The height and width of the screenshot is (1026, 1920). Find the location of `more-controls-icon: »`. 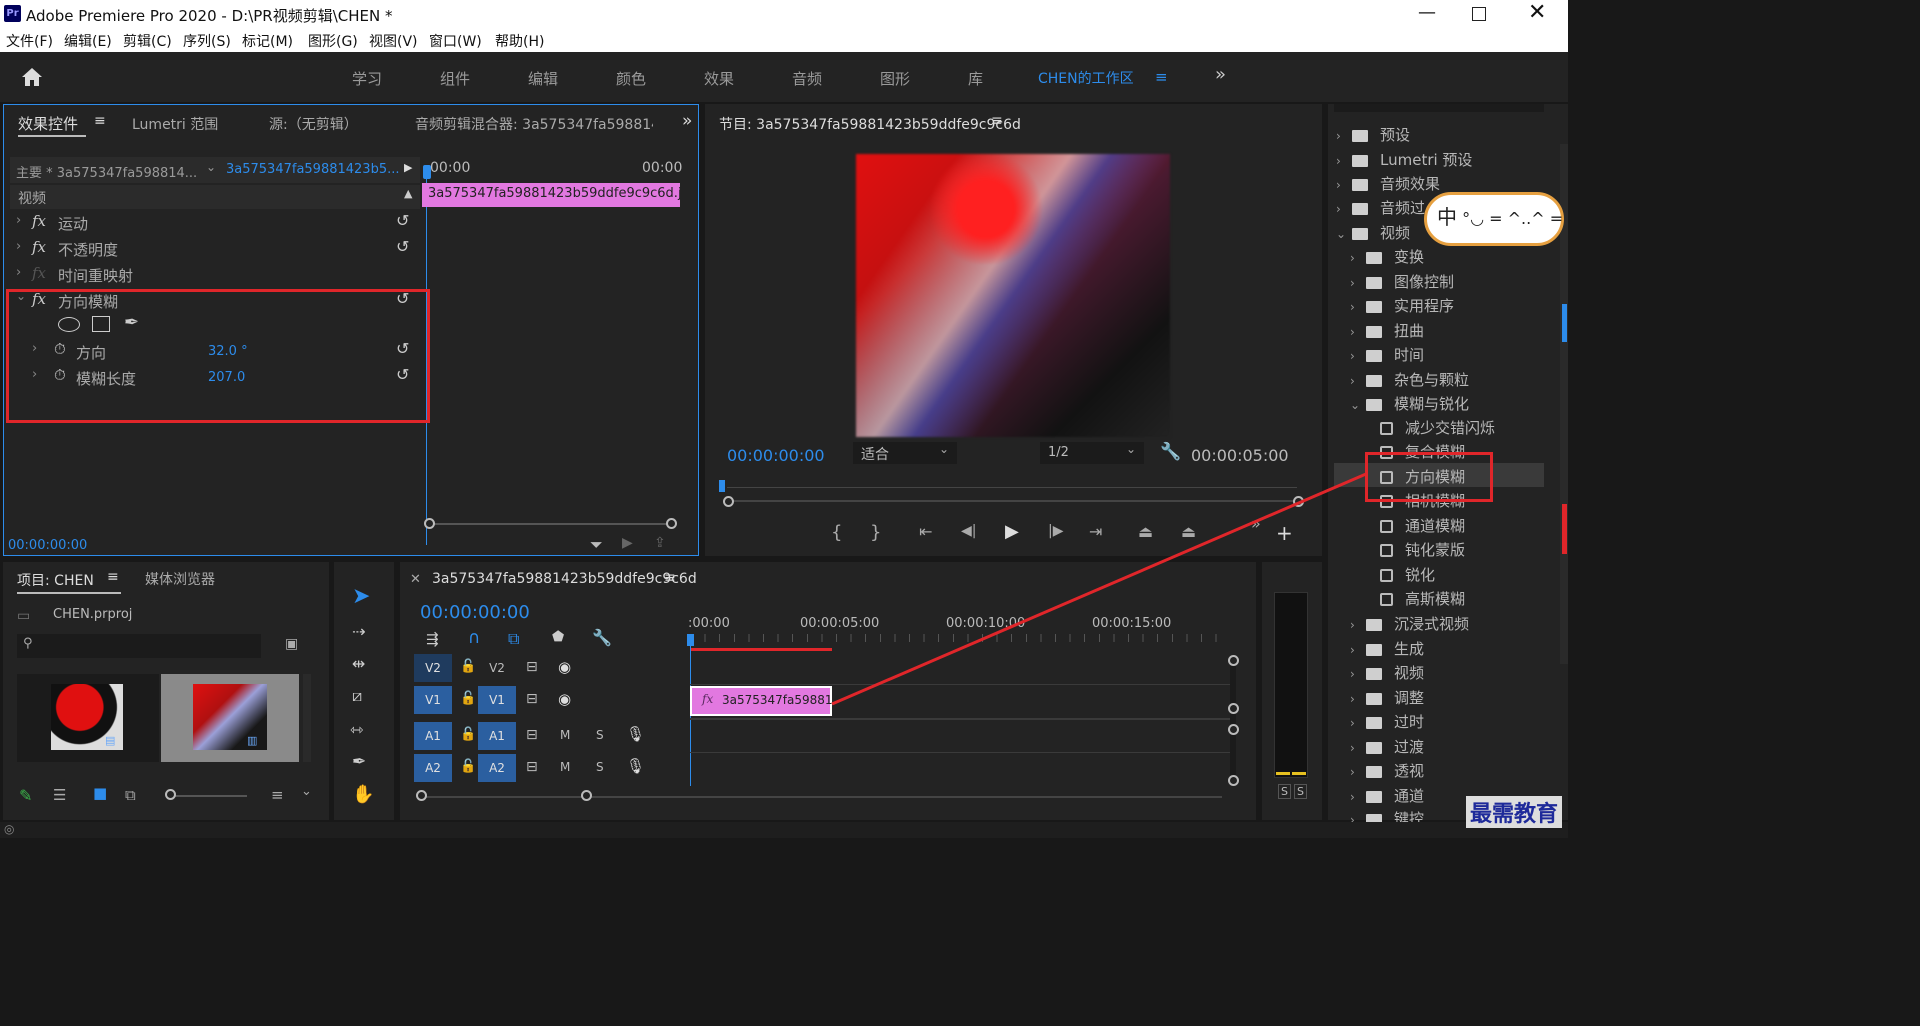

more-controls-icon: » is located at coordinates (1256, 523).